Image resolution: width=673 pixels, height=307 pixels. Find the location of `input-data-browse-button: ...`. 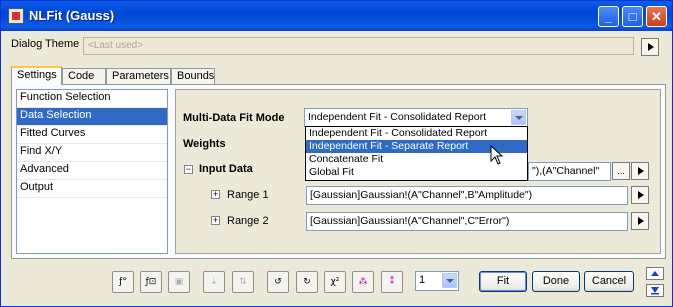

input-data-browse-button: ... is located at coordinates (621, 171).